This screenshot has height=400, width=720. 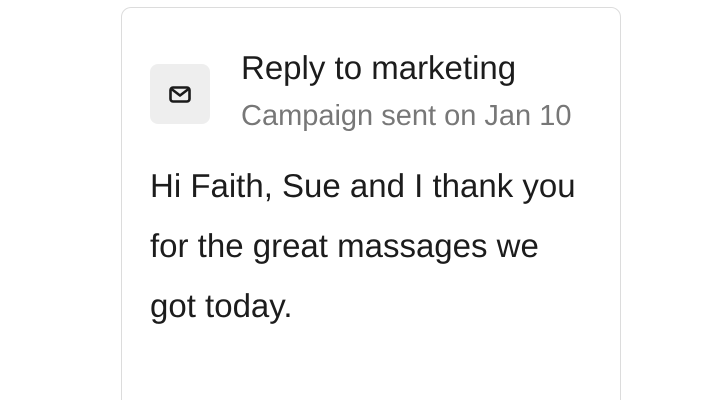 What do you see at coordinates (379, 68) in the screenshot?
I see `notification-title: Reply to marketing` at bounding box center [379, 68].